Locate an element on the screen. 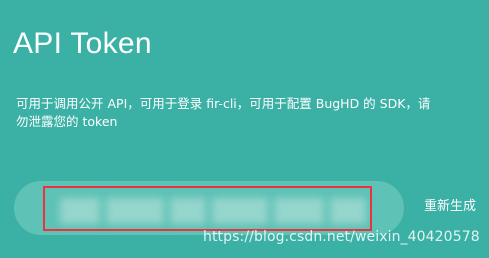 The image size is (489, 258). highlight-annotation-box is located at coordinates (207, 208).